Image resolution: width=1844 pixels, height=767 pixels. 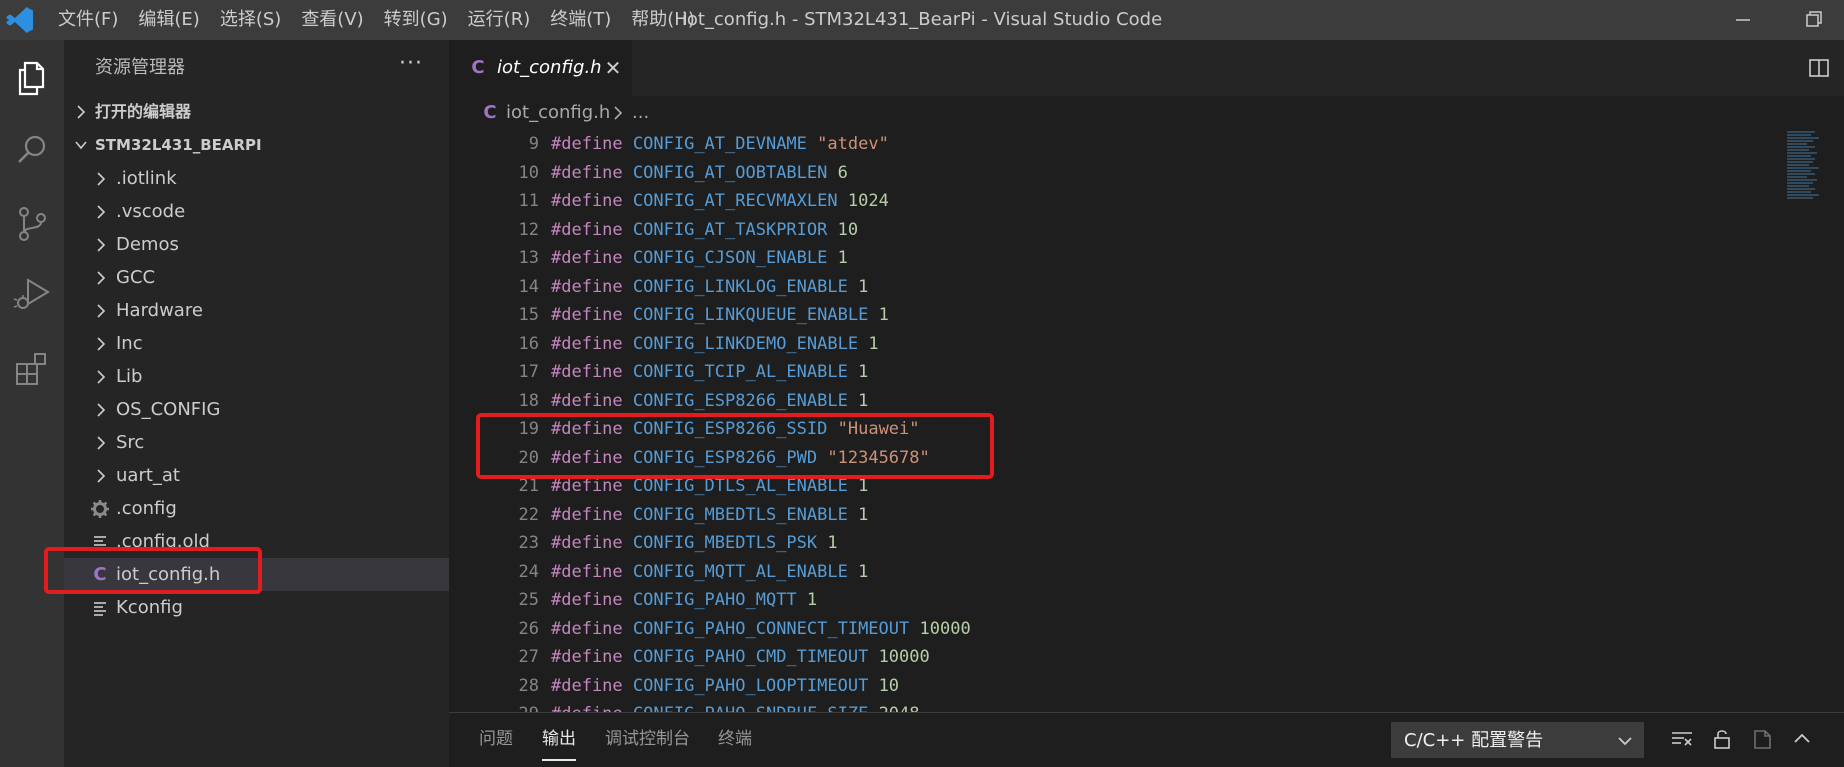 What do you see at coordinates (168, 20) in the screenshot?
I see `menu-edit: 编辑(E)` at bounding box center [168, 20].